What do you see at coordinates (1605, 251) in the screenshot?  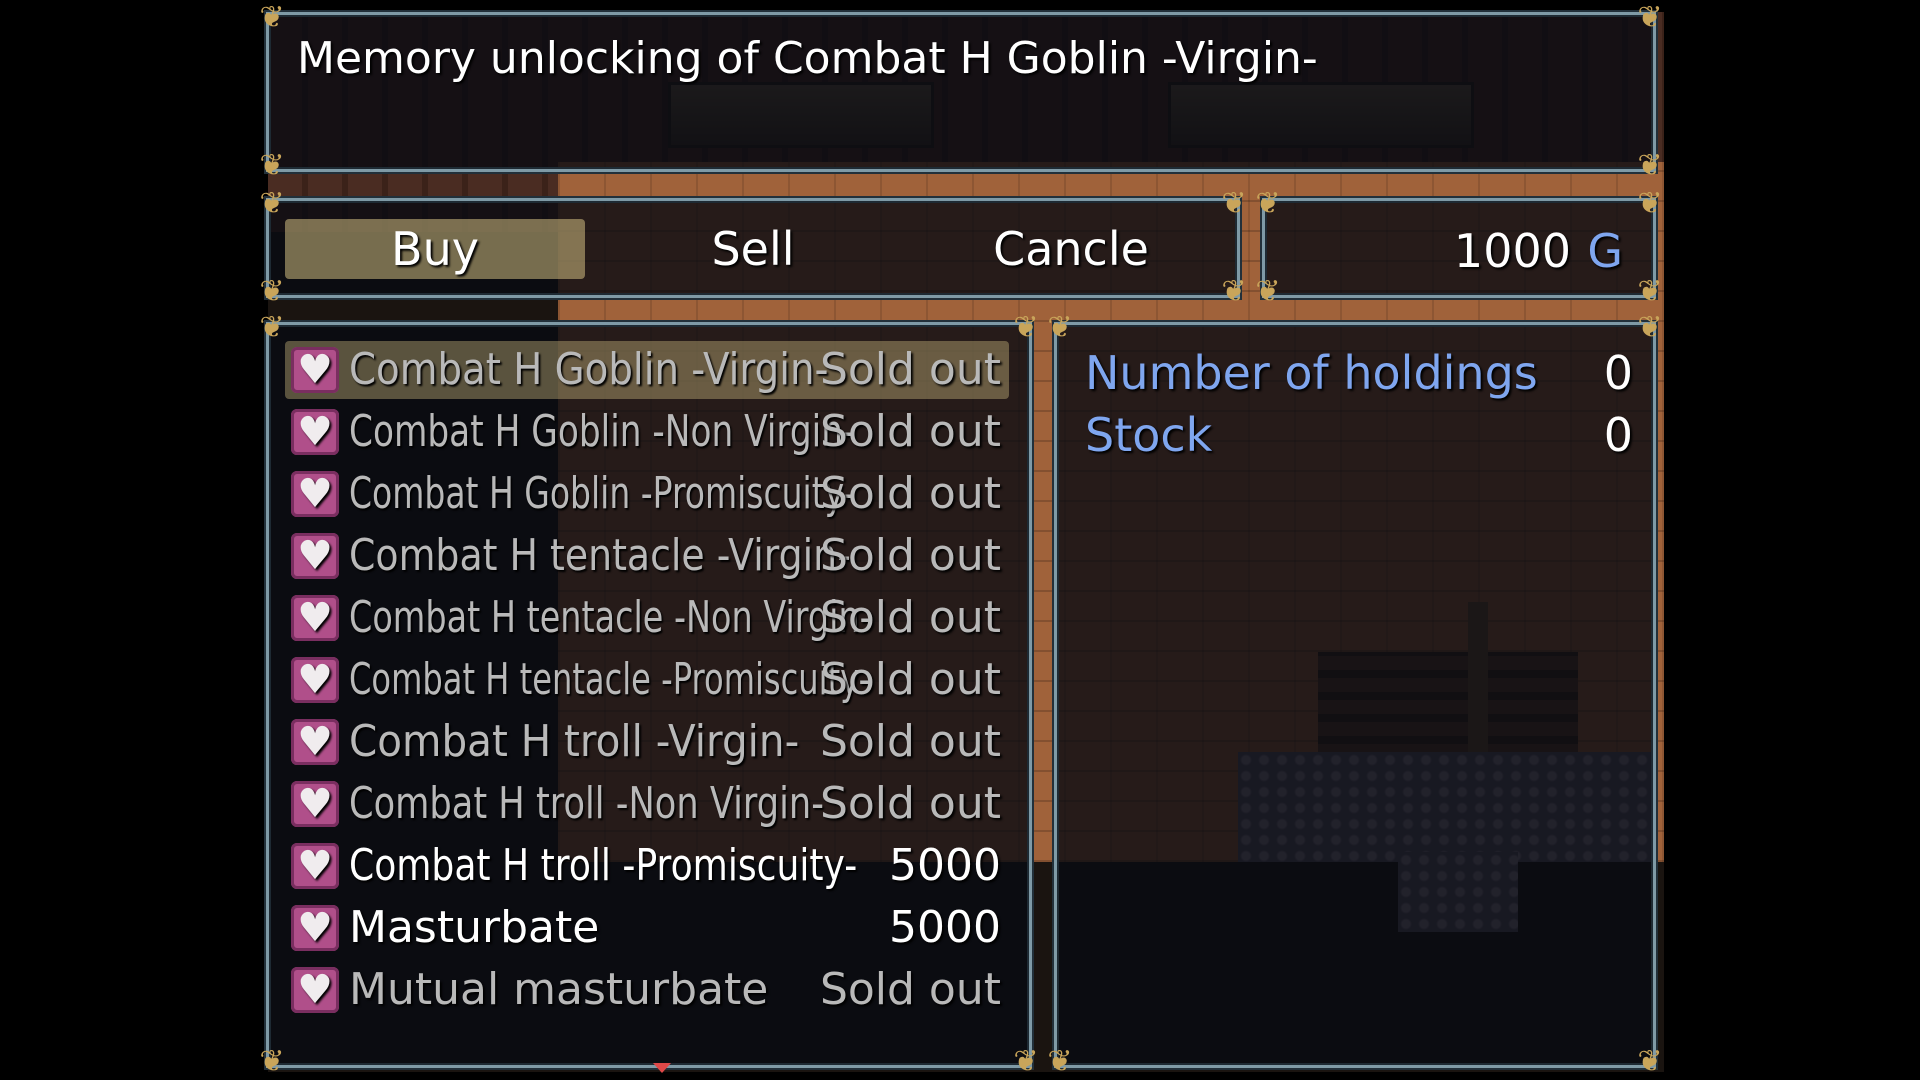 I see `currency-unit: G` at bounding box center [1605, 251].